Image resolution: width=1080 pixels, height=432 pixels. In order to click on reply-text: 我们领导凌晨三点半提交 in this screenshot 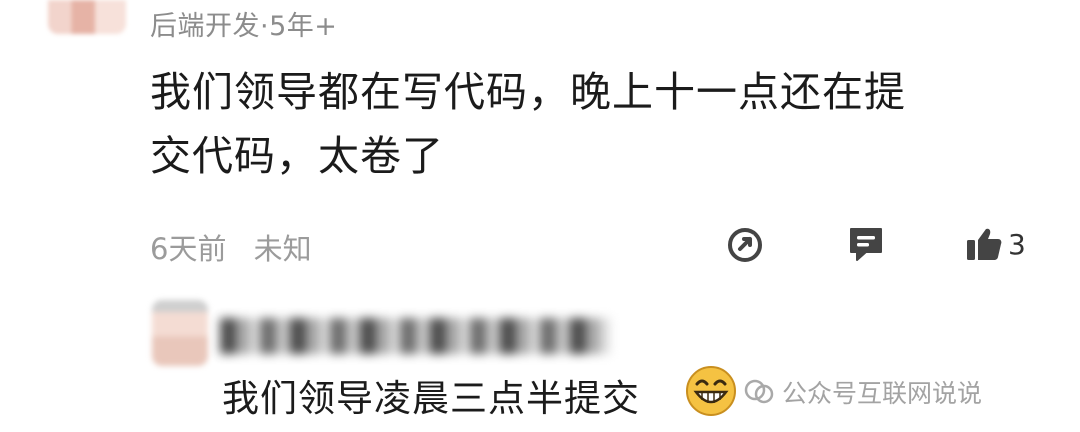, I will do `click(431, 398)`.